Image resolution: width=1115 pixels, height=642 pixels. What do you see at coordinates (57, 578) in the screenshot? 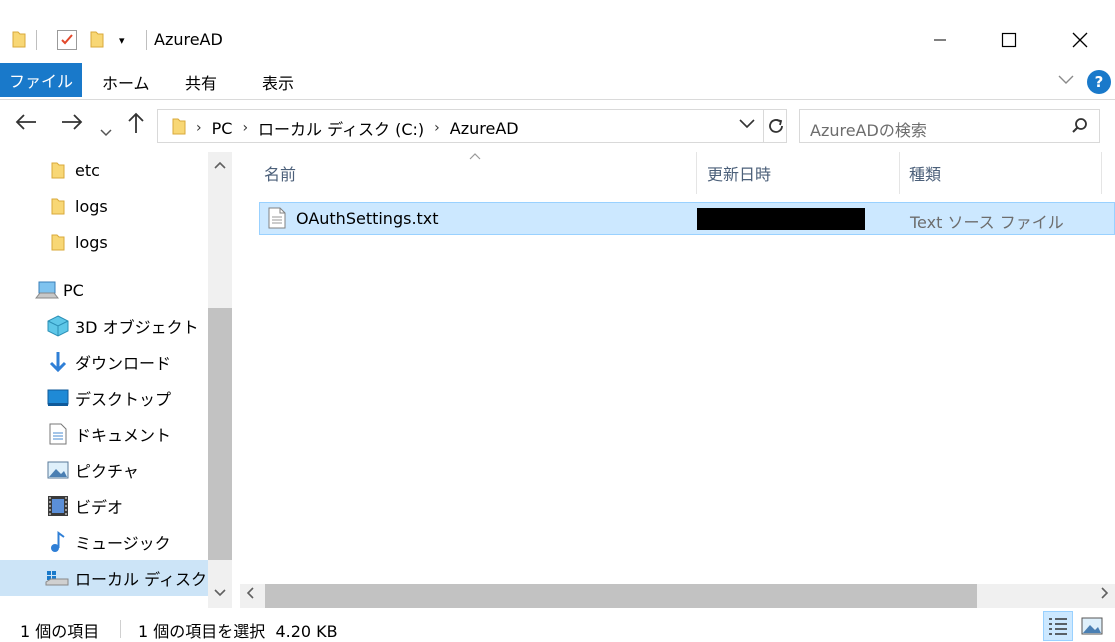
I see `local-disk-icon` at bounding box center [57, 578].